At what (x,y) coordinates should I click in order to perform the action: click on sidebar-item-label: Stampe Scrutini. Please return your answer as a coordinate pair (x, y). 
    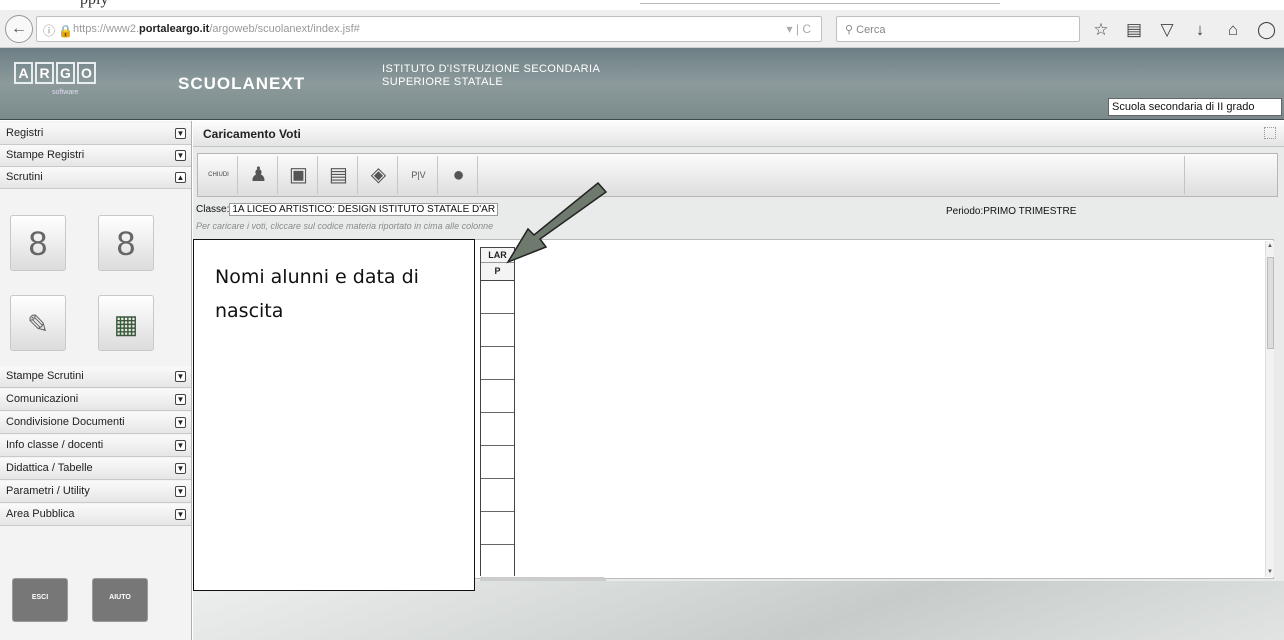
    Looking at the image, I should click on (45, 376).